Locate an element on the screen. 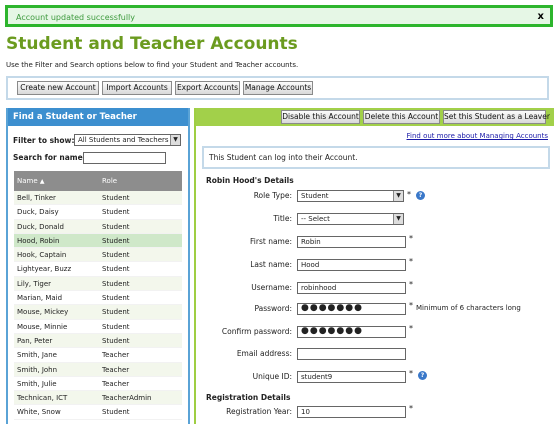 This screenshot has width=560, height=424. create-account-button: Create new Account is located at coordinates (58, 88).